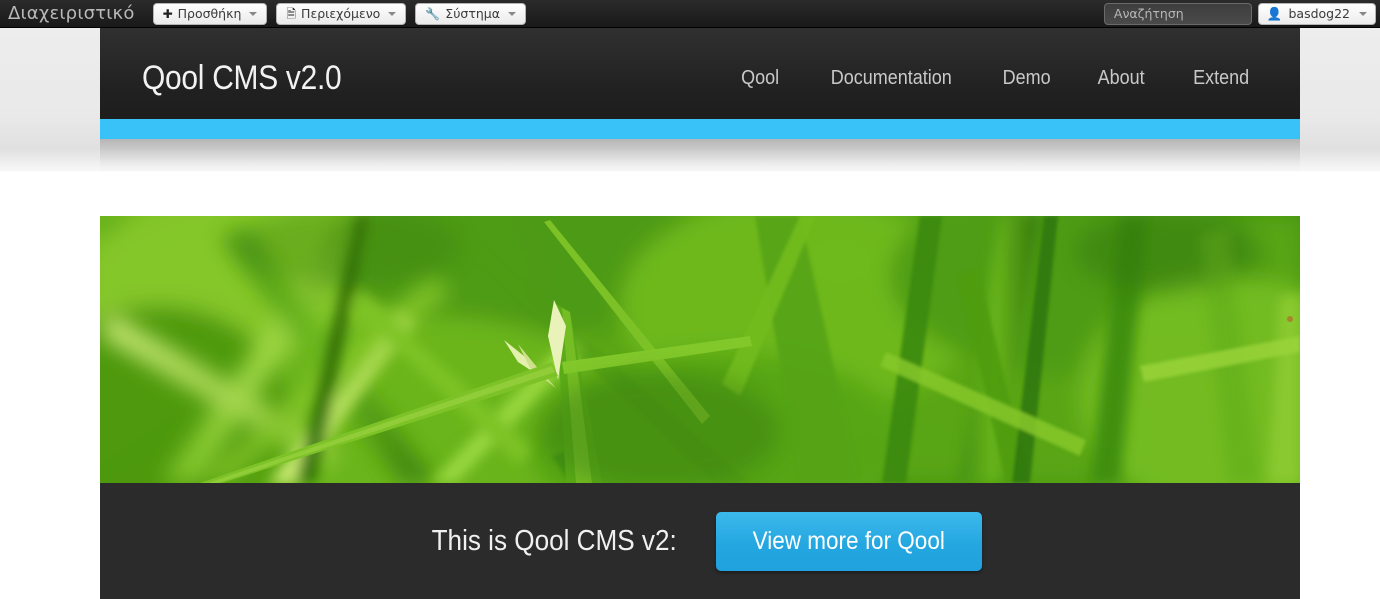 This screenshot has width=1380, height=599. Describe the element at coordinates (167, 13) in the screenshot. I see `plus-icon: ✚` at that location.